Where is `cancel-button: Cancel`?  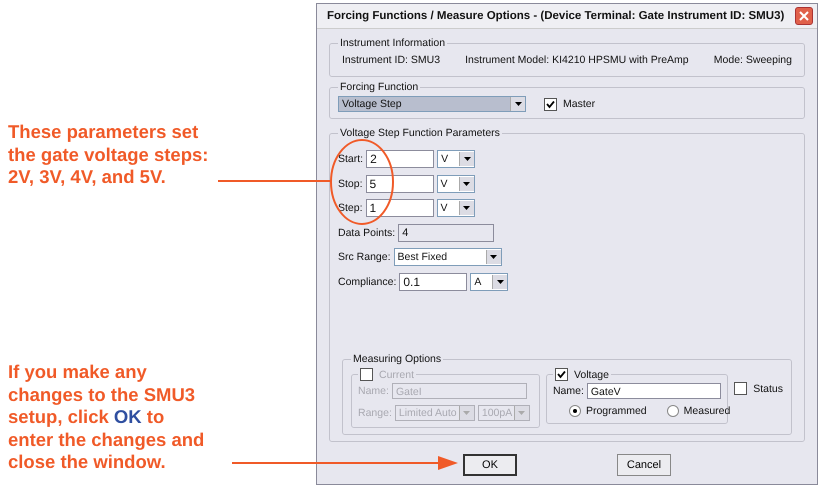 cancel-button: Cancel is located at coordinates (644, 465).